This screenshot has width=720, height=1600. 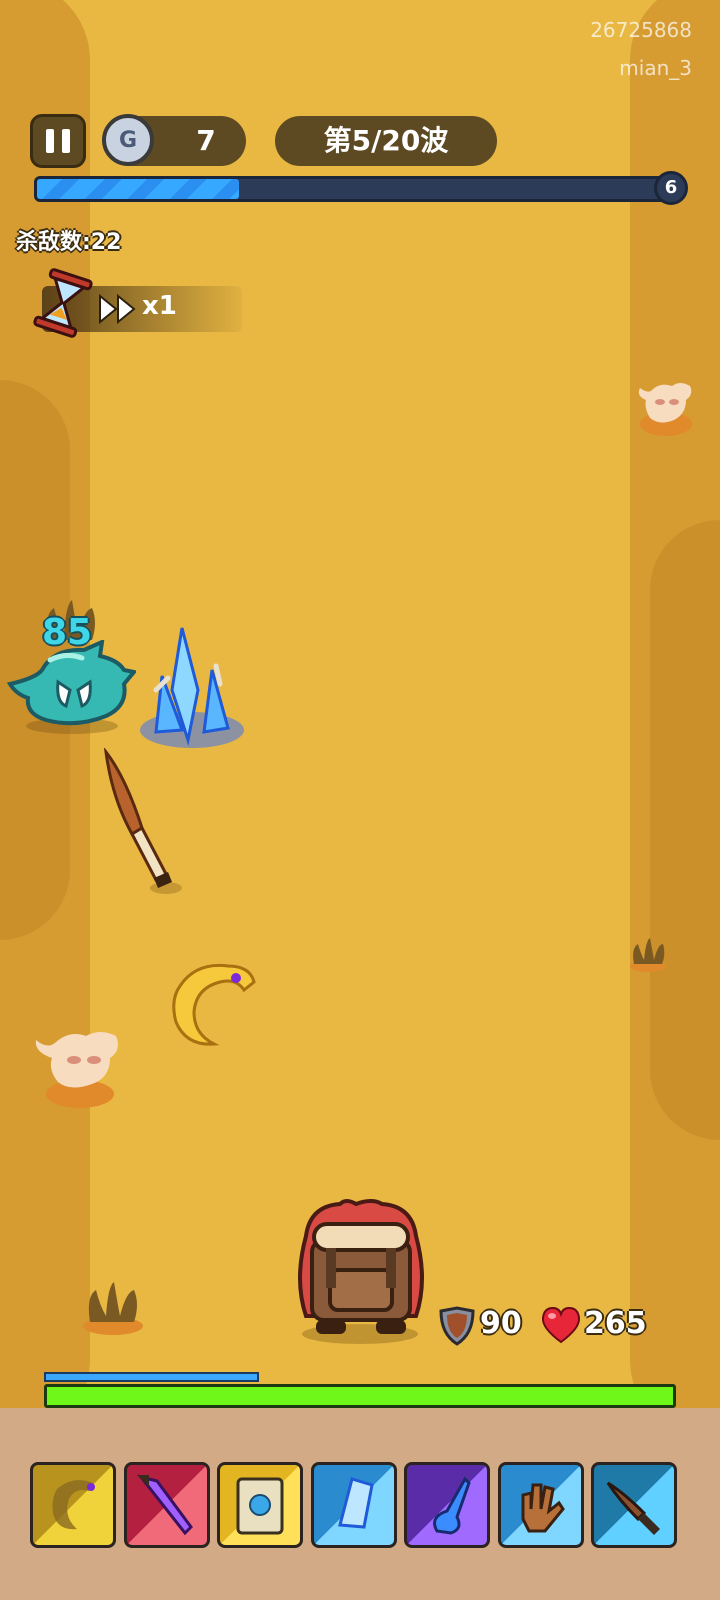 What do you see at coordinates (501, 1323) in the screenshot?
I see `shield-value: 90` at bounding box center [501, 1323].